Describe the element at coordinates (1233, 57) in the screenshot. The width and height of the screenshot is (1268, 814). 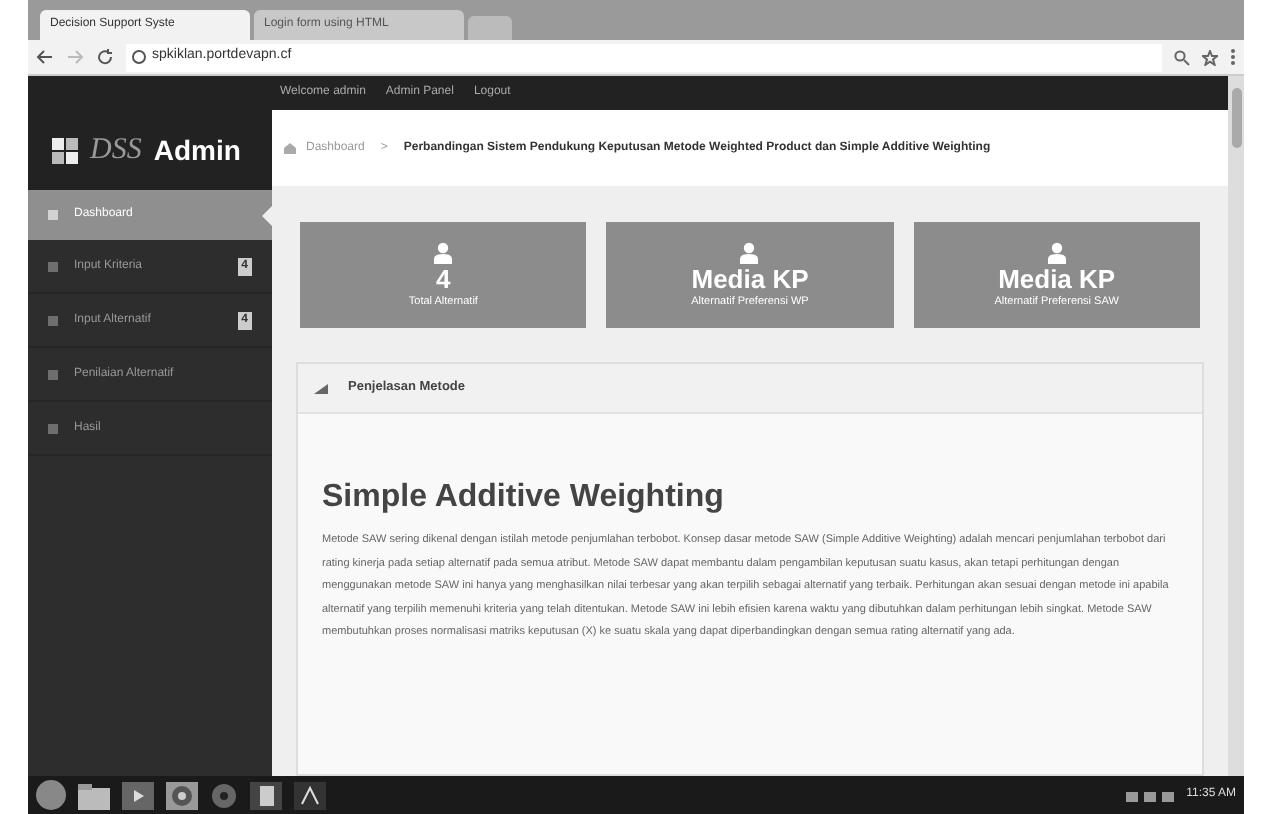
I see `menu-icon` at that location.